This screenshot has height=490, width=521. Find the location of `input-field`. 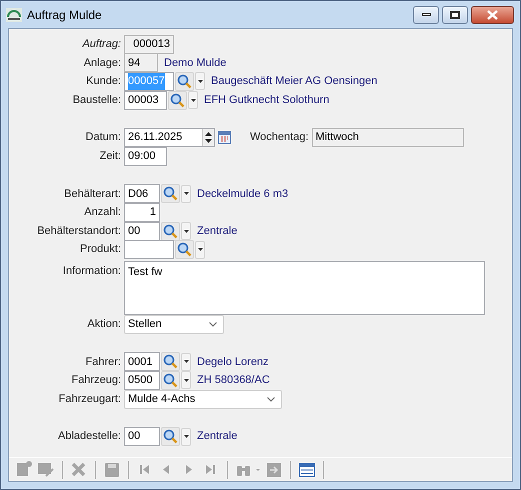

input-field is located at coordinates (149, 250).